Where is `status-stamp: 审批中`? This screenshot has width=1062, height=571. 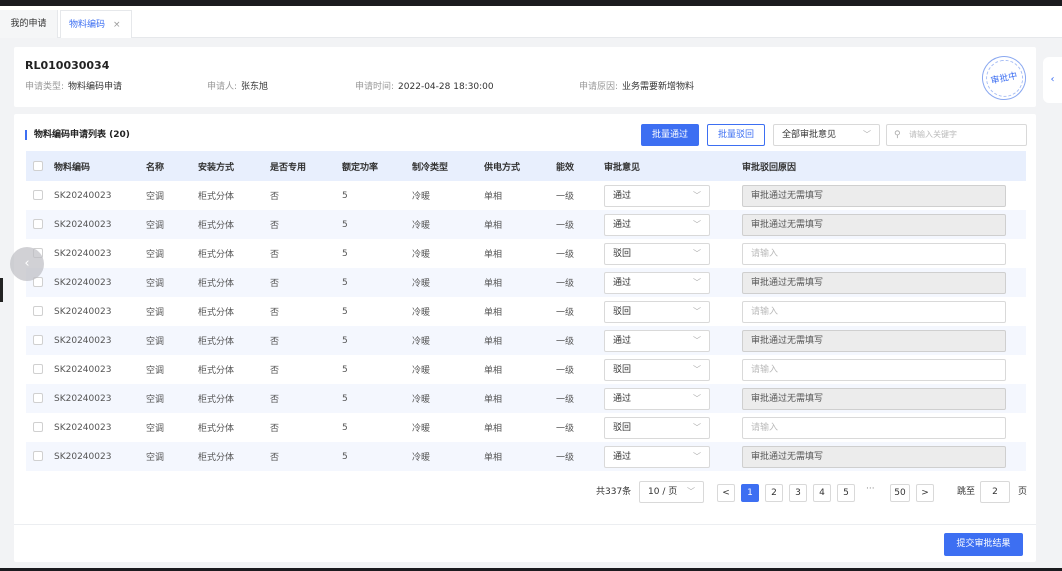 status-stamp: 审批中 is located at coordinates (1004, 78).